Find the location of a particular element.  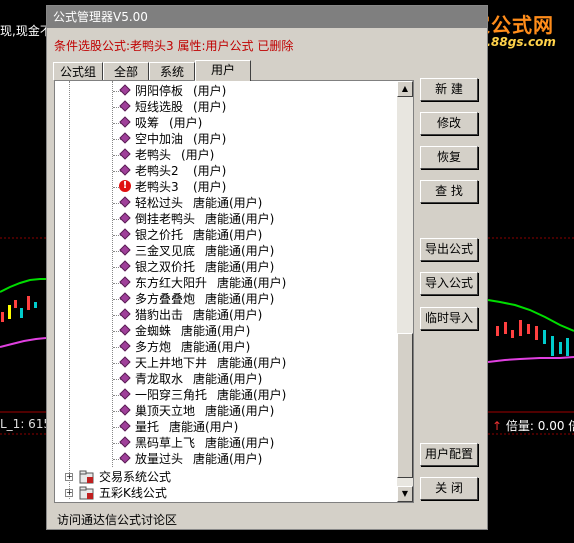

tree-item: 量托 唐能通(用户) is located at coordinates (225, 427).